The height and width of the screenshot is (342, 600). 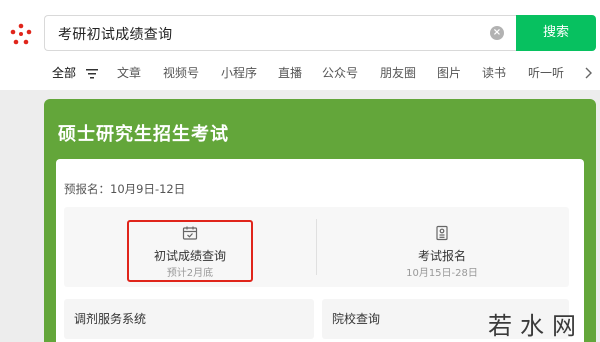 What do you see at coordinates (290, 72) in the screenshot?
I see `tab-live: 直播` at bounding box center [290, 72].